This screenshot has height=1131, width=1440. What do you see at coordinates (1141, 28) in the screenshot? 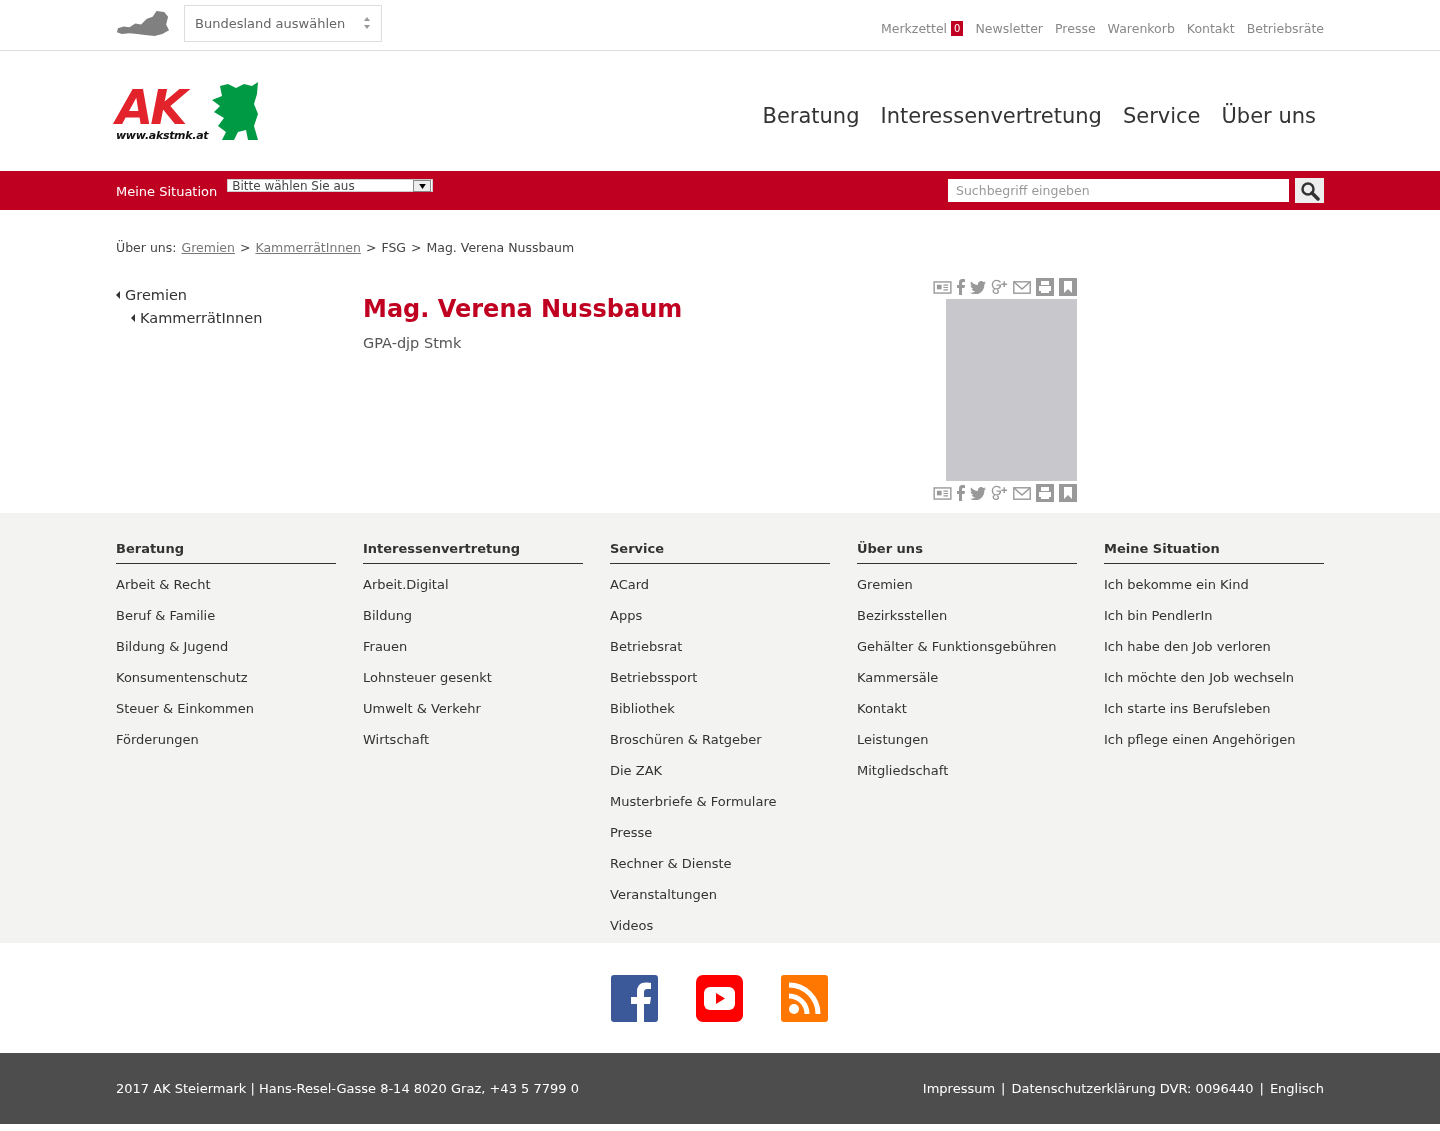
I see `top-link: Warenkorb` at bounding box center [1141, 28].